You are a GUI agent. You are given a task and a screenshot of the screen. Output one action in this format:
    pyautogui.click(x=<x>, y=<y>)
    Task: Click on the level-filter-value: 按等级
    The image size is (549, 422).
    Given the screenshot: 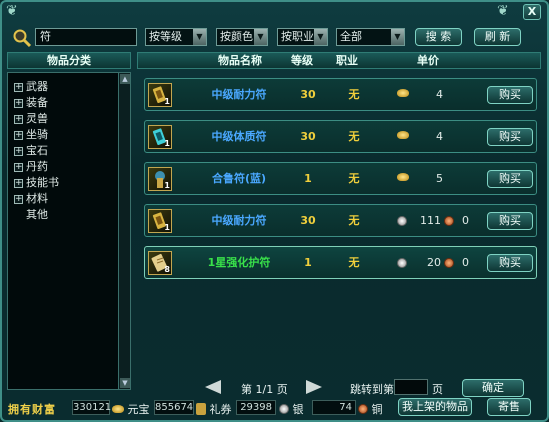 What is the action you would take?
    pyautogui.click(x=165, y=36)
    